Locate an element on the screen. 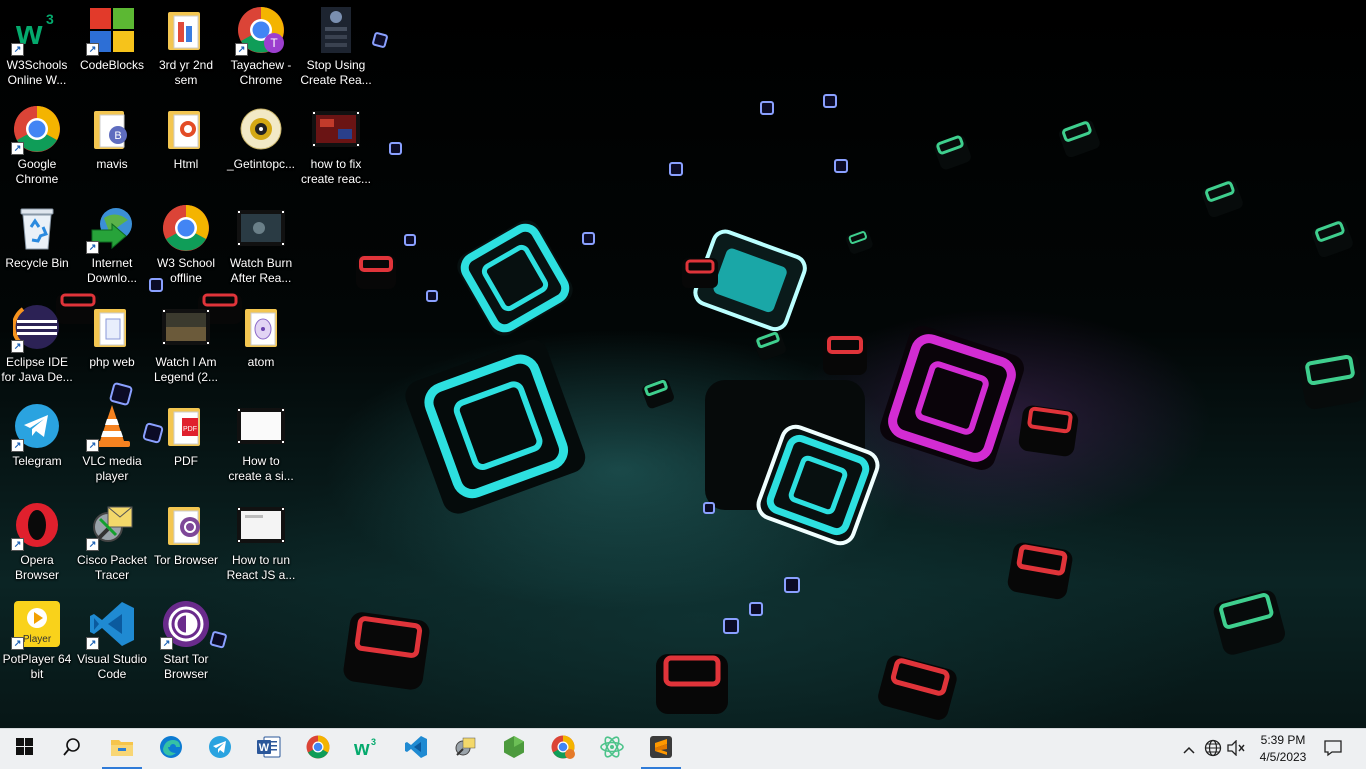  desktop-icon-html: Html is located at coordinates (186, 147).